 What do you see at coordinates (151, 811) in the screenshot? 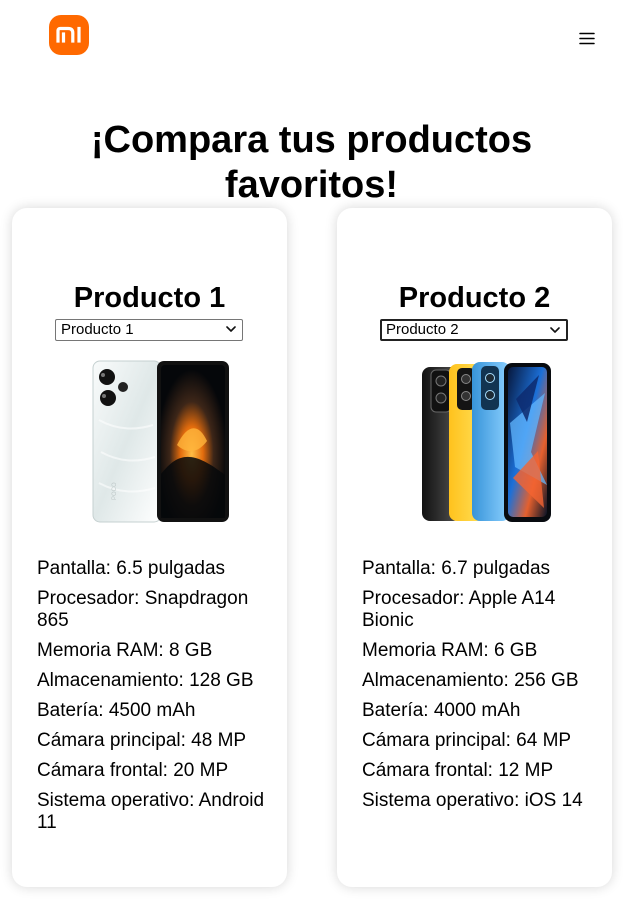
I see `spec-item: Sistema operativo: Android 11` at bounding box center [151, 811].